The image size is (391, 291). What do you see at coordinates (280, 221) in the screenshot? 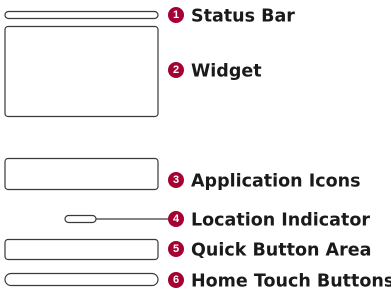
I see `label-location-indicator: Location Indicator` at bounding box center [280, 221].